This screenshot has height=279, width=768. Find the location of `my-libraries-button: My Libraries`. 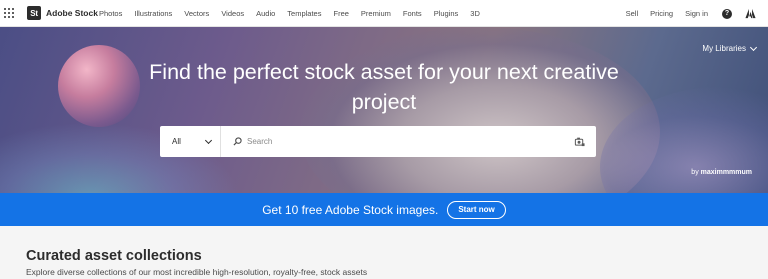

my-libraries-button: My Libraries is located at coordinates (730, 48).